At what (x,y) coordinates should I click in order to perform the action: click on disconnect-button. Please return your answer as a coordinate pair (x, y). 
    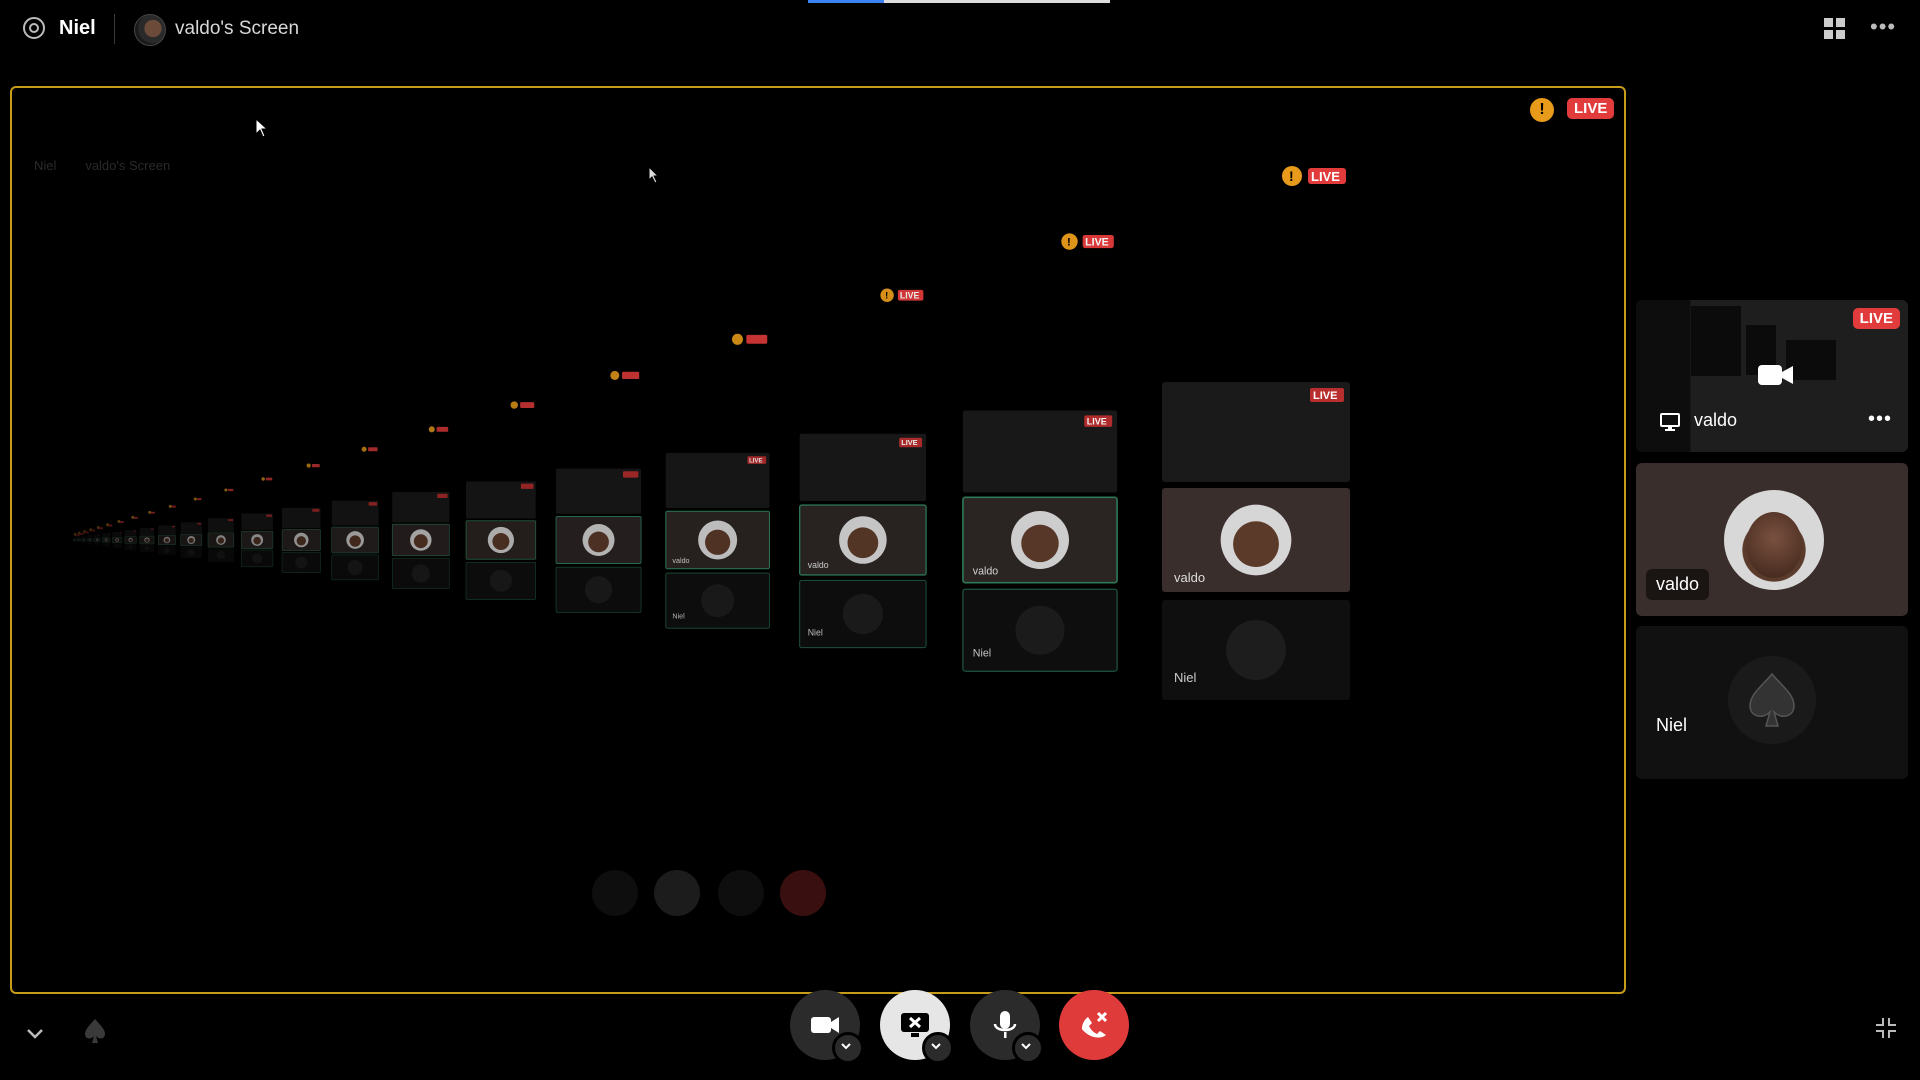
    Looking at the image, I should click on (1094, 1025).